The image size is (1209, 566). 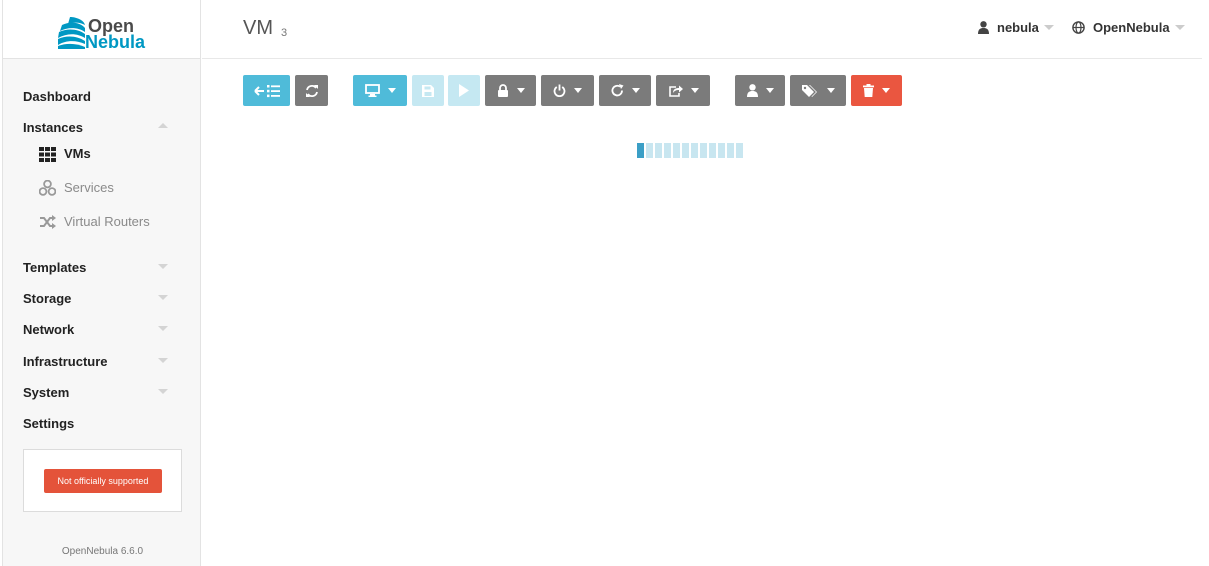 I want to click on user-menu: nebula, so click(x=1016, y=27).